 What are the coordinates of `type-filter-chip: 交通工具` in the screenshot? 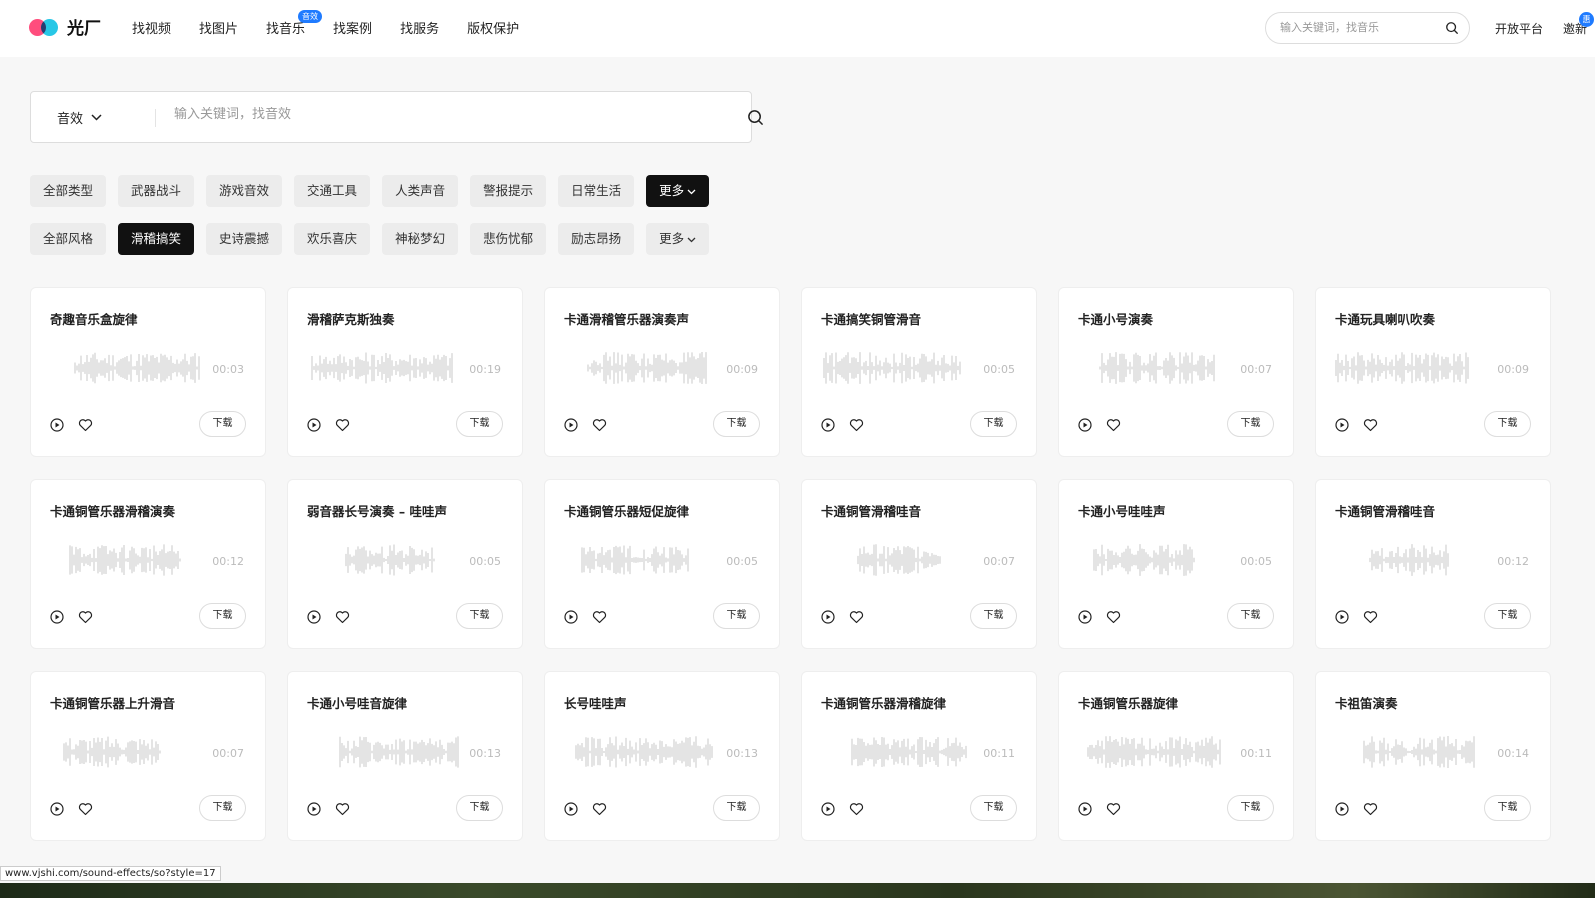 It's located at (332, 191).